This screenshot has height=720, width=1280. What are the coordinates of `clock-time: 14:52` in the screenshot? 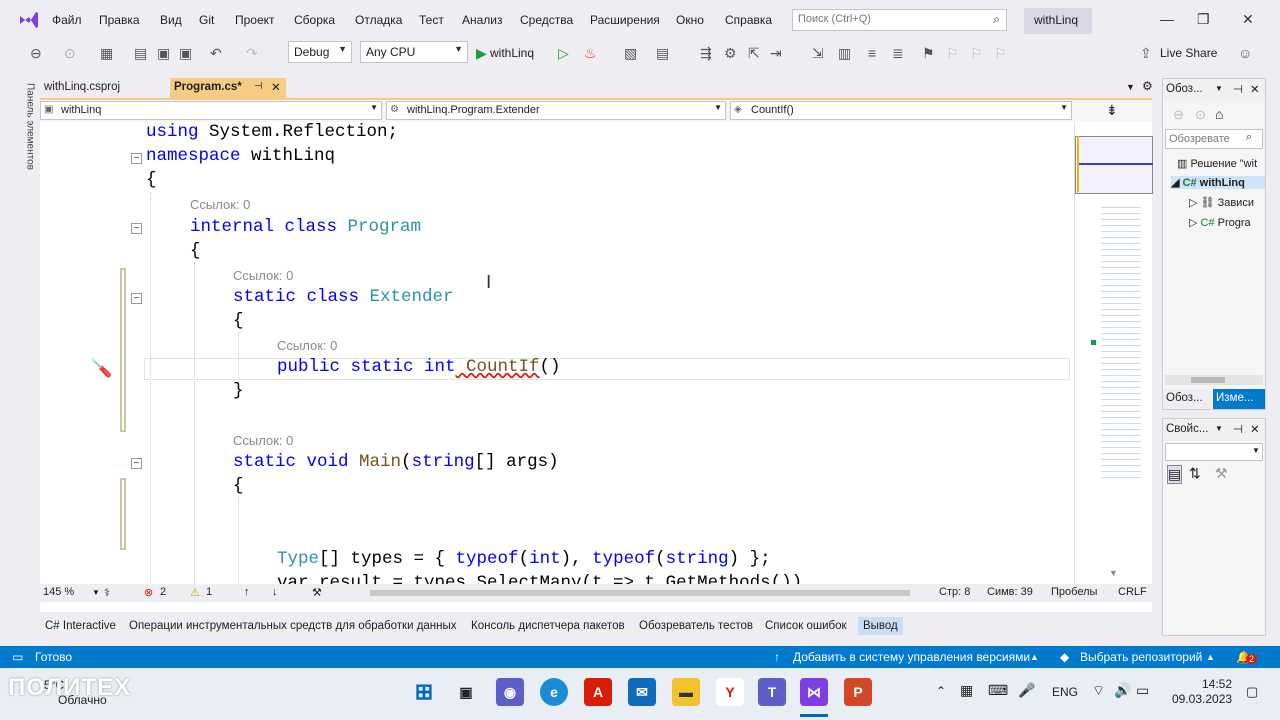 It's located at (1217, 684).